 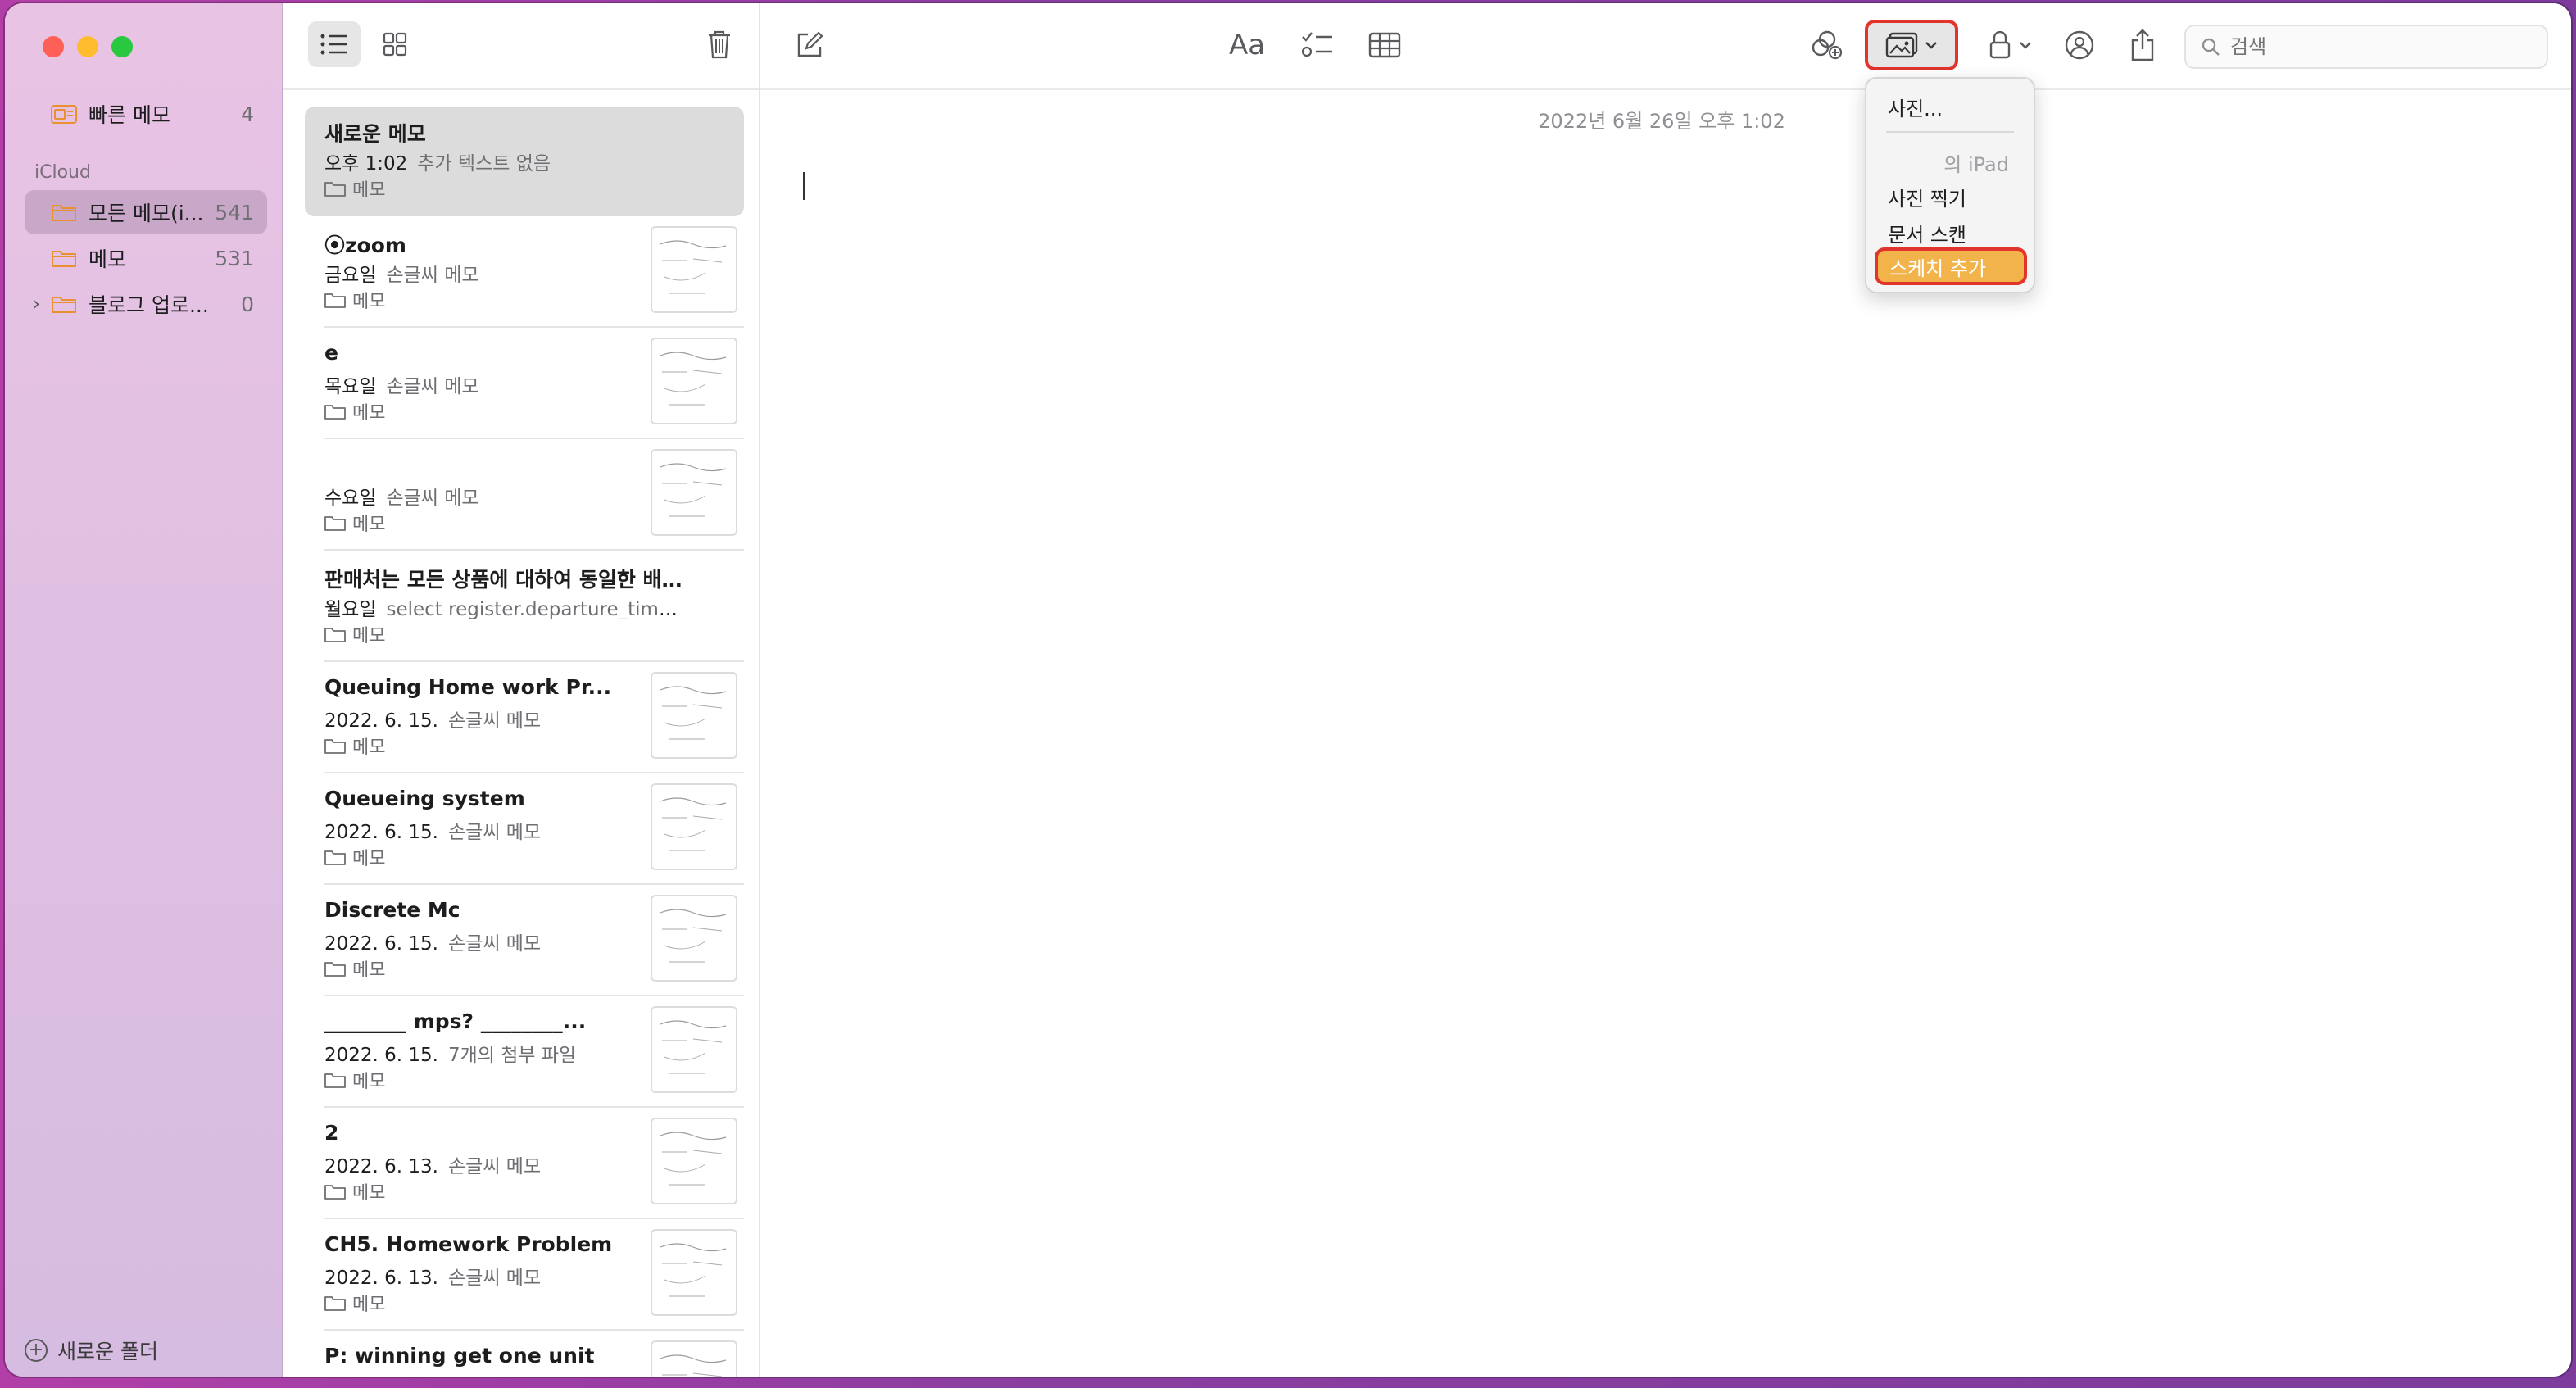 What do you see at coordinates (1911, 45) in the screenshot?
I see `media-button` at bounding box center [1911, 45].